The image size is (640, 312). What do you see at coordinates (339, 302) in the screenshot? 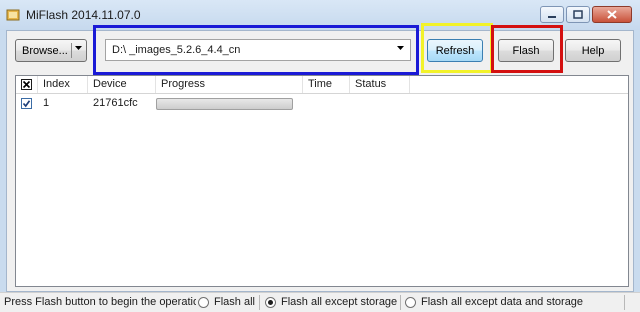
I see `radio-flash-all-except-storage-label: Flash all except storage` at bounding box center [339, 302].